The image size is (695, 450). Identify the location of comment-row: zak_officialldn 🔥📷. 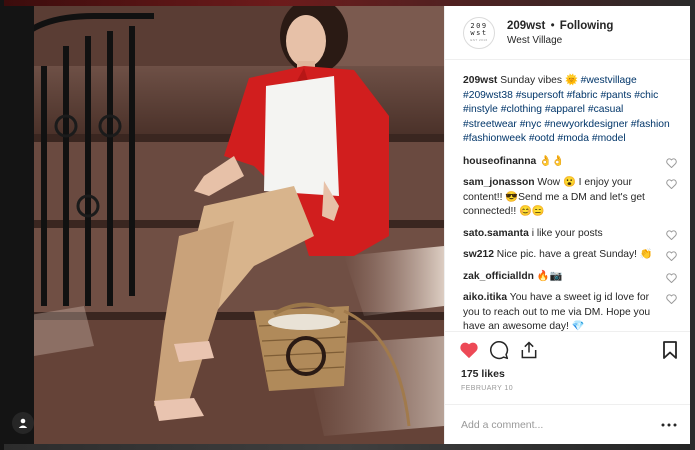
(570, 277).